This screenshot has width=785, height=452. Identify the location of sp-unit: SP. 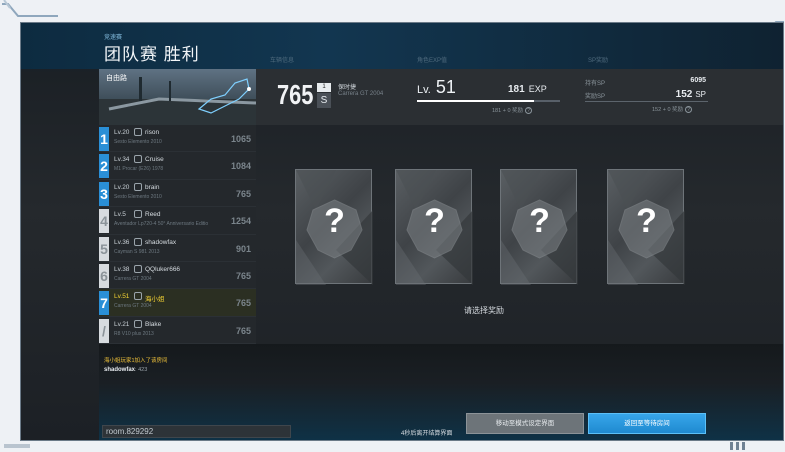
(700, 94).